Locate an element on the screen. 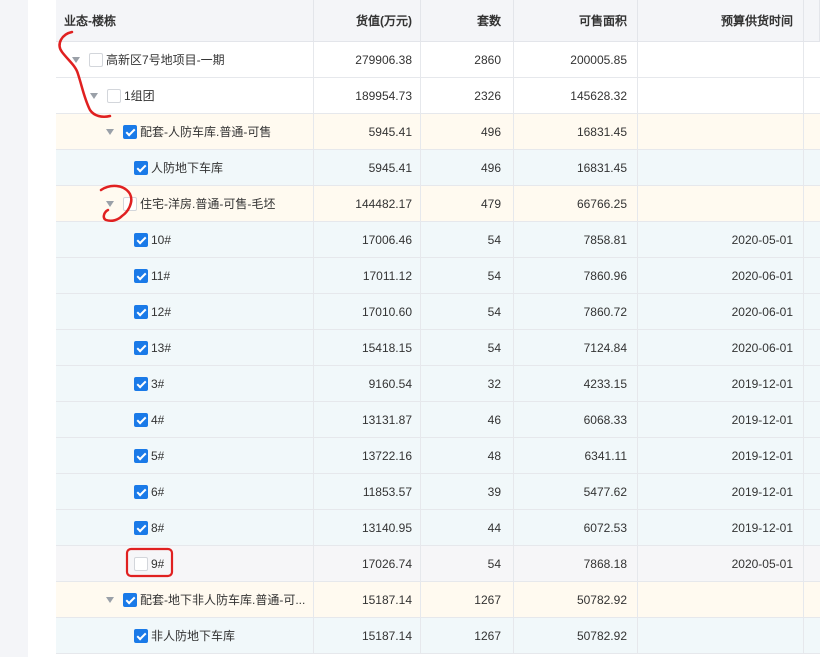  table-row: 配套-人防车库.普通-可售 5945.41 496 16831.45 is located at coordinates (438, 132).